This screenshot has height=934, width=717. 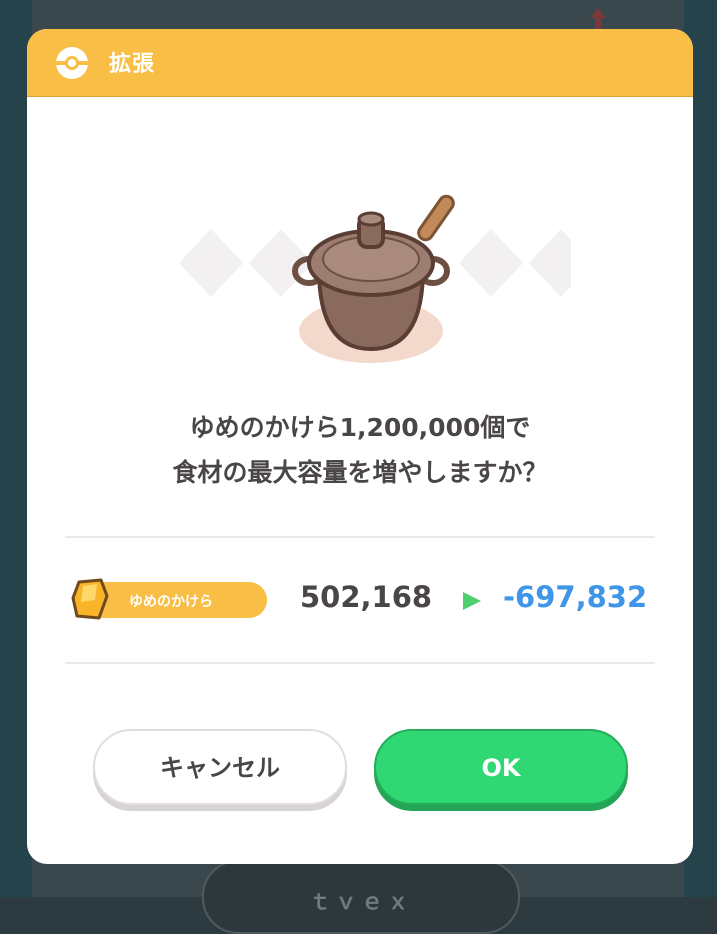 I want to click on dialog-title: 拡張, so click(x=132, y=64).